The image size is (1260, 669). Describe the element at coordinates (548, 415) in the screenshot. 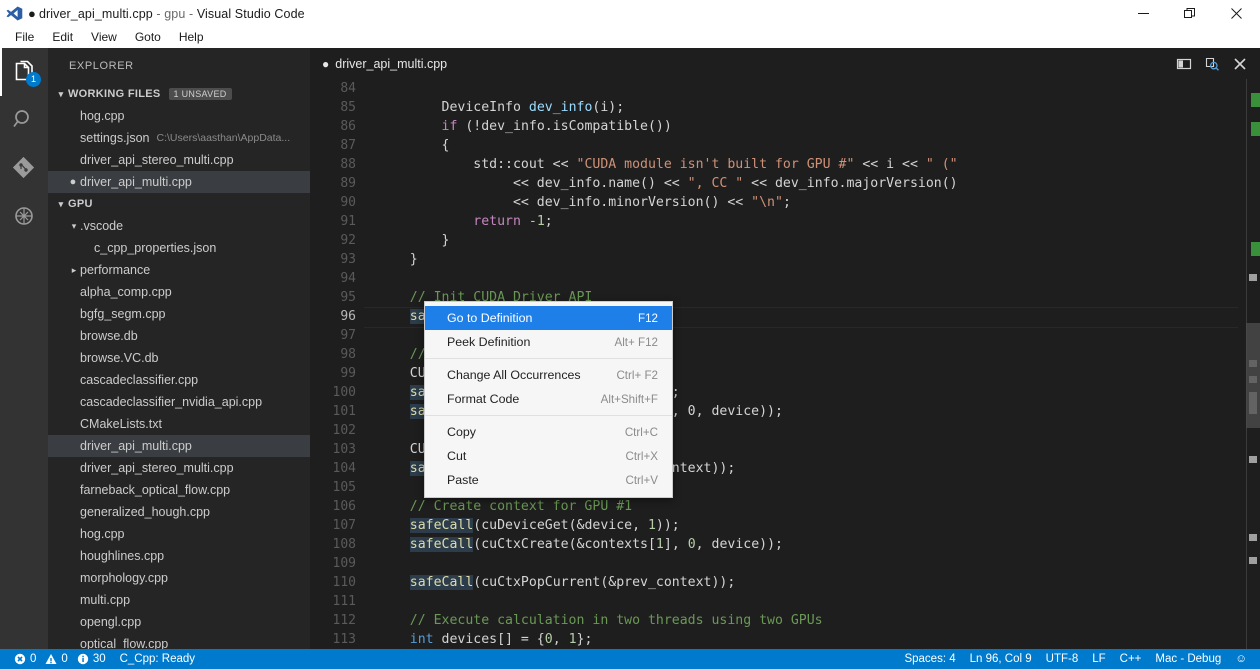

I see `context-menu-separator` at that location.